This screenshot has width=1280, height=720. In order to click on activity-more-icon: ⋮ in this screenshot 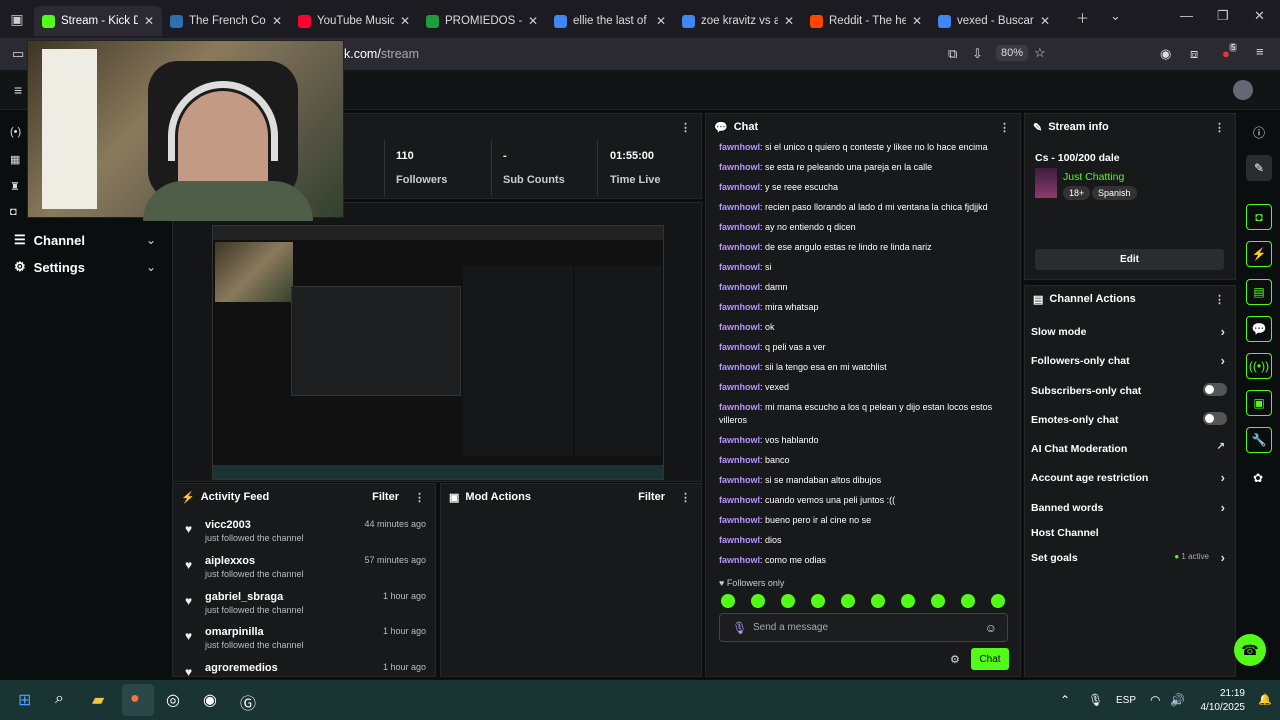, I will do `click(419, 497)`.